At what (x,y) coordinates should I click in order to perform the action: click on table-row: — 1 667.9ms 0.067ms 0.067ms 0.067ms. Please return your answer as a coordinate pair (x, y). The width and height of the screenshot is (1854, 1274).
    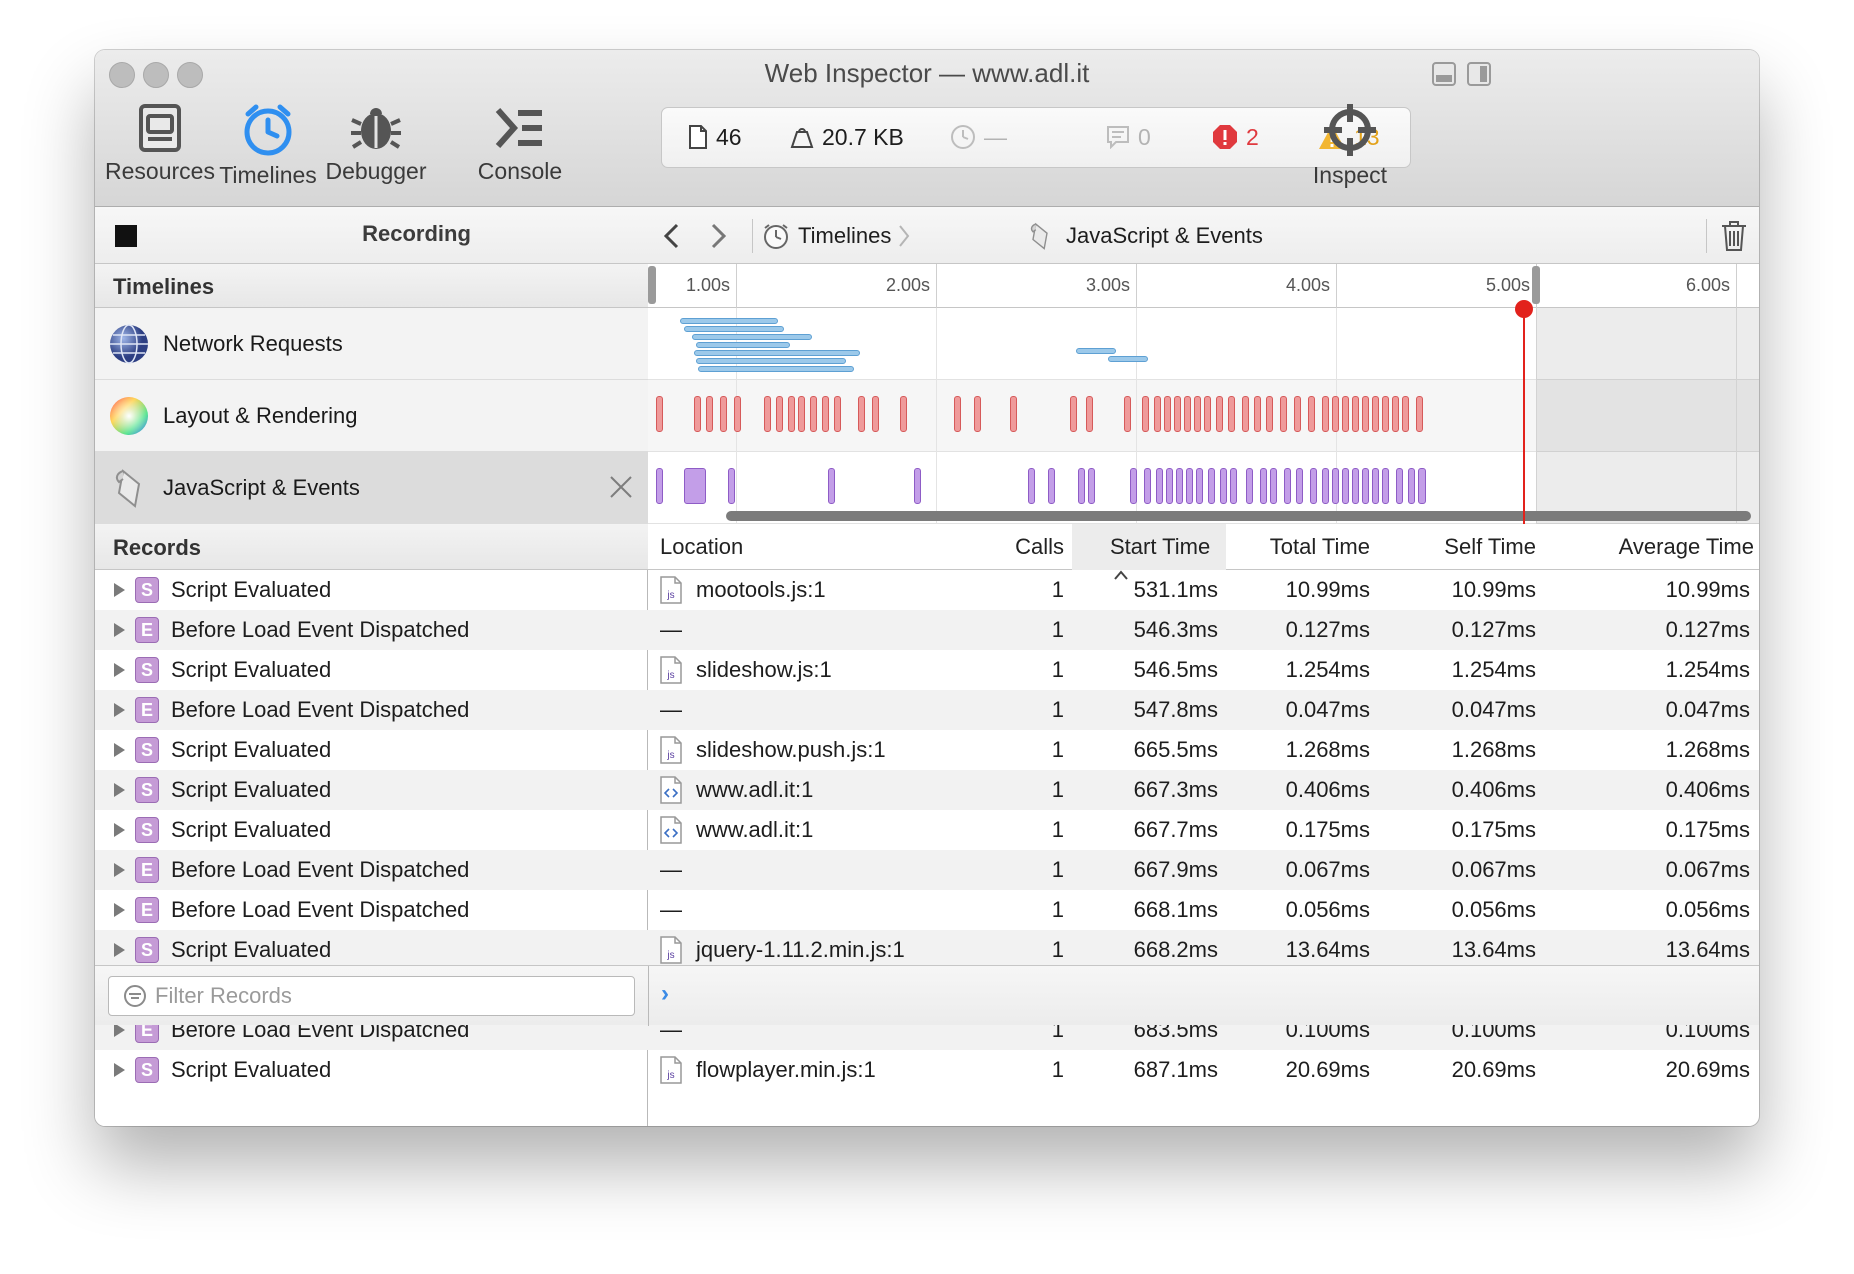
    Looking at the image, I should click on (1203, 870).